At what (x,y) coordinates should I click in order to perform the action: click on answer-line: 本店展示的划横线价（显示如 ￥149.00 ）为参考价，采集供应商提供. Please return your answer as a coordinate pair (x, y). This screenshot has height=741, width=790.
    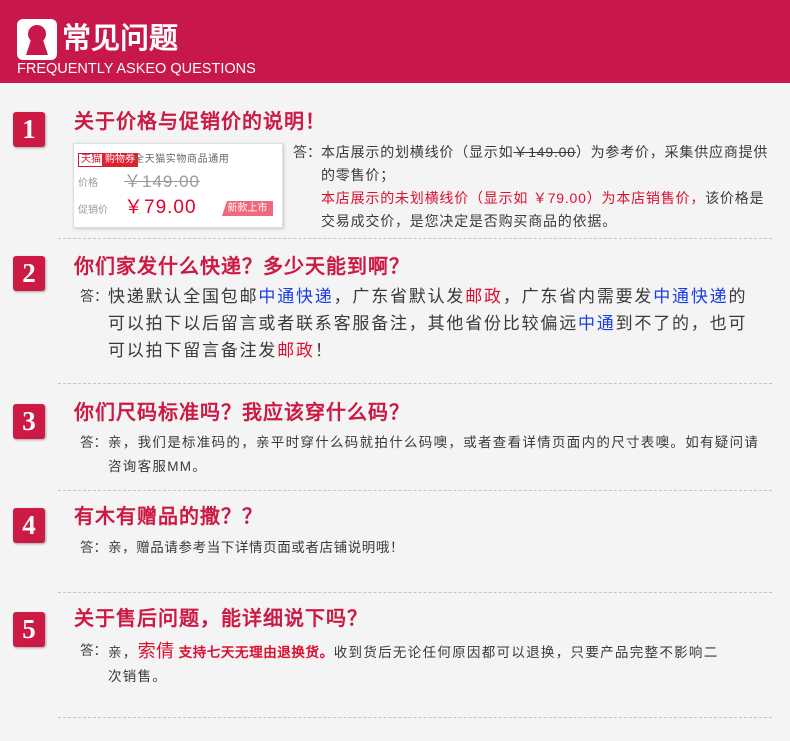
    Looking at the image, I should click on (544, 152).